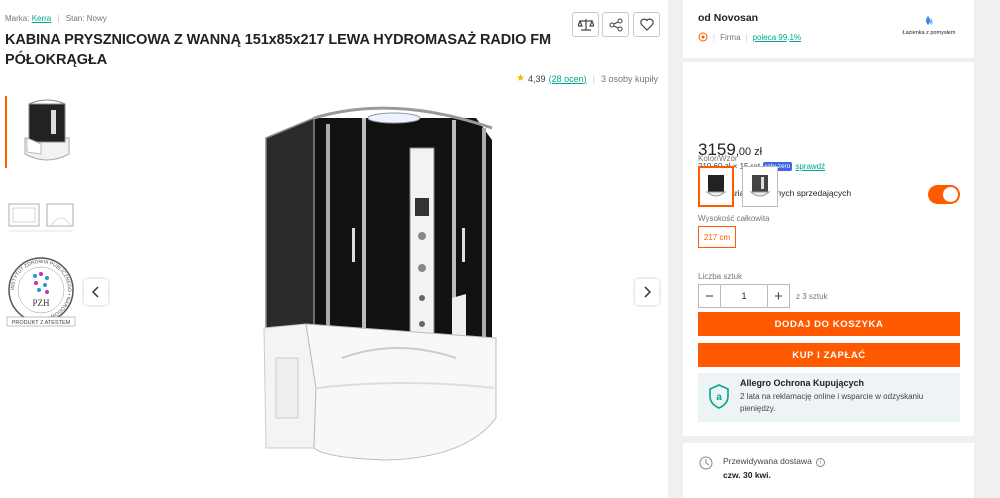 Image resolution: width=1000 pixels, height=498 pixels. I want to click on favorite-button, so click(646, 24).